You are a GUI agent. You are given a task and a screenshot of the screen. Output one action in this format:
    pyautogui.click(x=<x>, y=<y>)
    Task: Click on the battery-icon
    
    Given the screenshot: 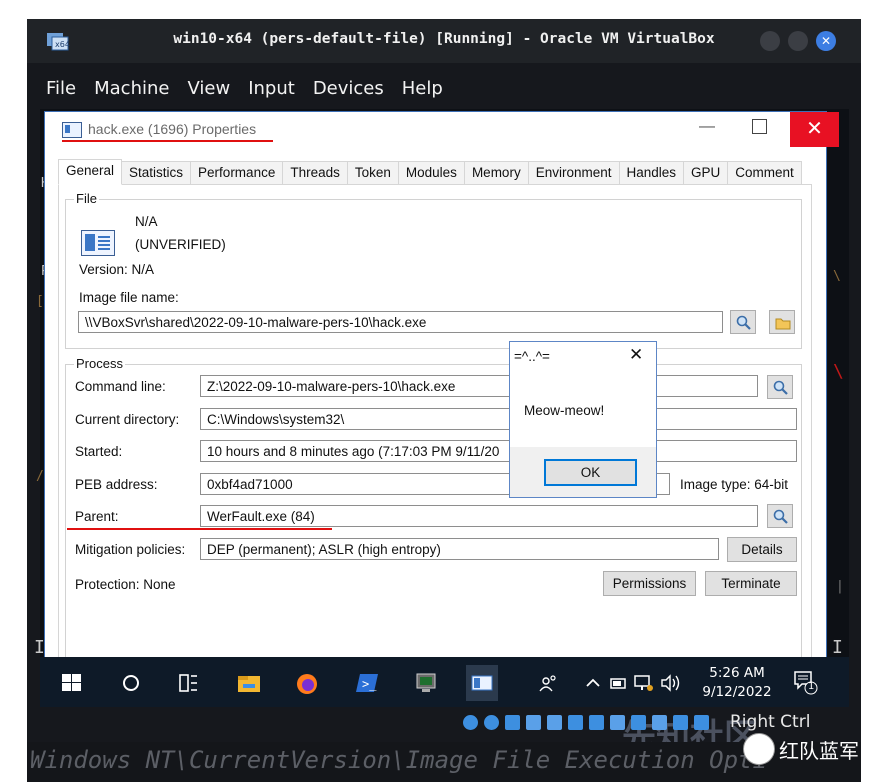 What is the action you would take?
    pyautogui.click(x=620, y=683)
    